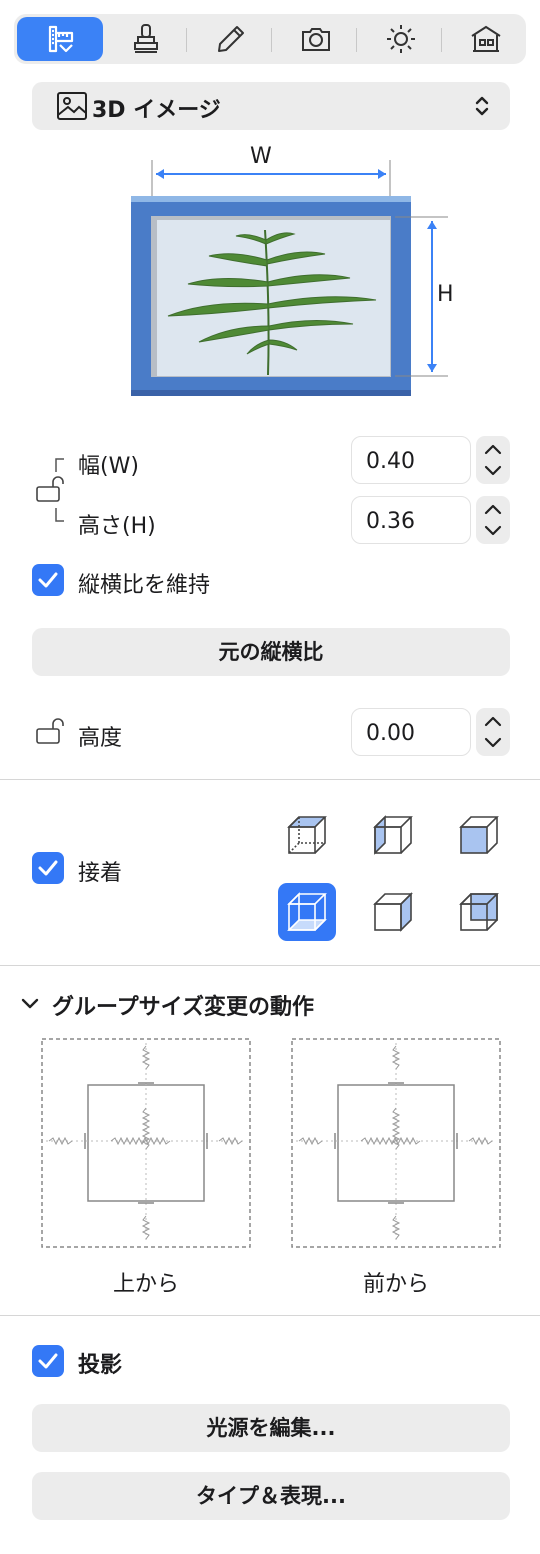 The height and width of the screenshot is (1554, 540). I want to click on height-dimension-label: H, so click(445, 294).